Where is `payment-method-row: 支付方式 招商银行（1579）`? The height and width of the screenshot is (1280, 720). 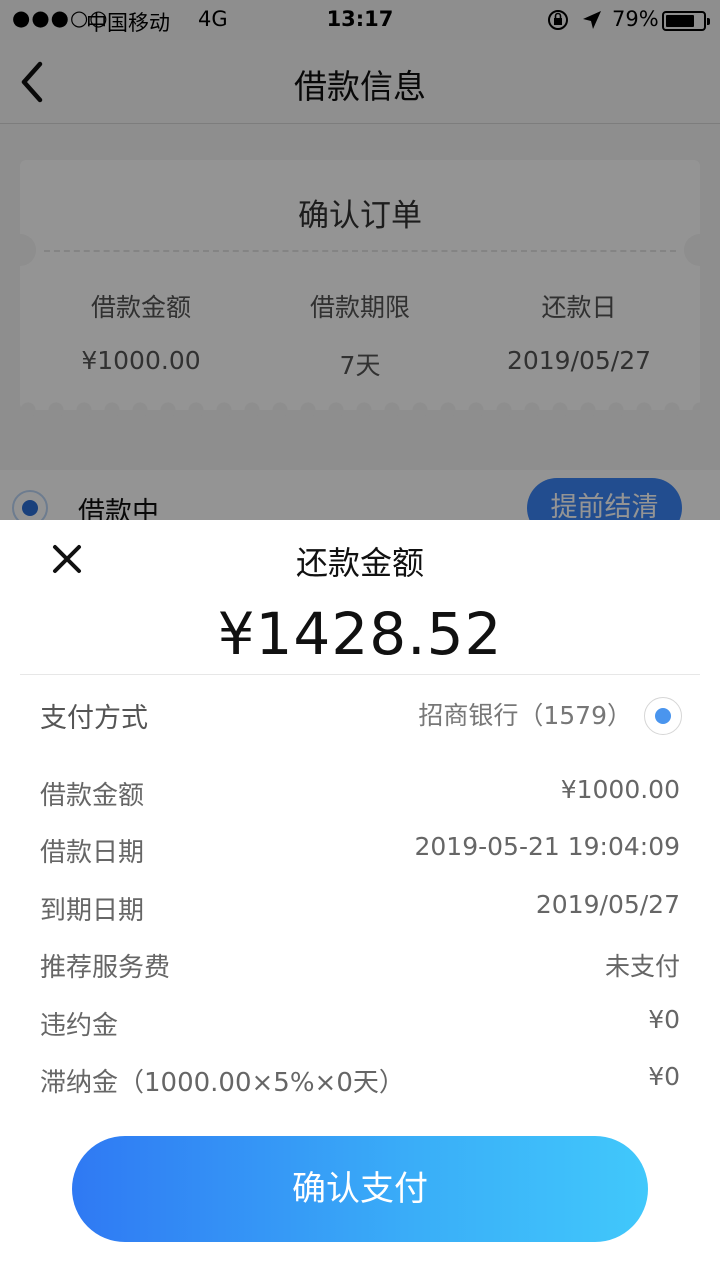 payment-method-row: 支付方式 招商银行（1579） is located at coordinates (360, 716).